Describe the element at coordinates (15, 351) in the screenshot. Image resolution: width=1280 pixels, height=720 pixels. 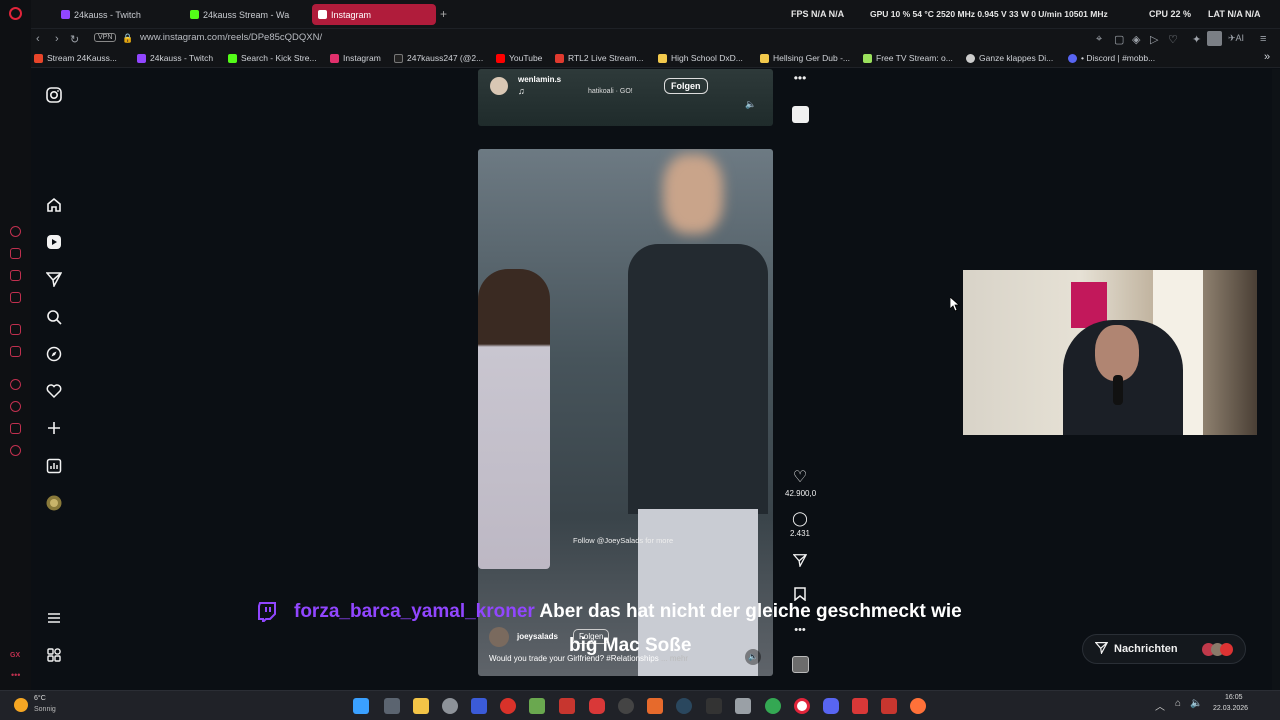
I see `sidebar-youtube-icon` at that location.